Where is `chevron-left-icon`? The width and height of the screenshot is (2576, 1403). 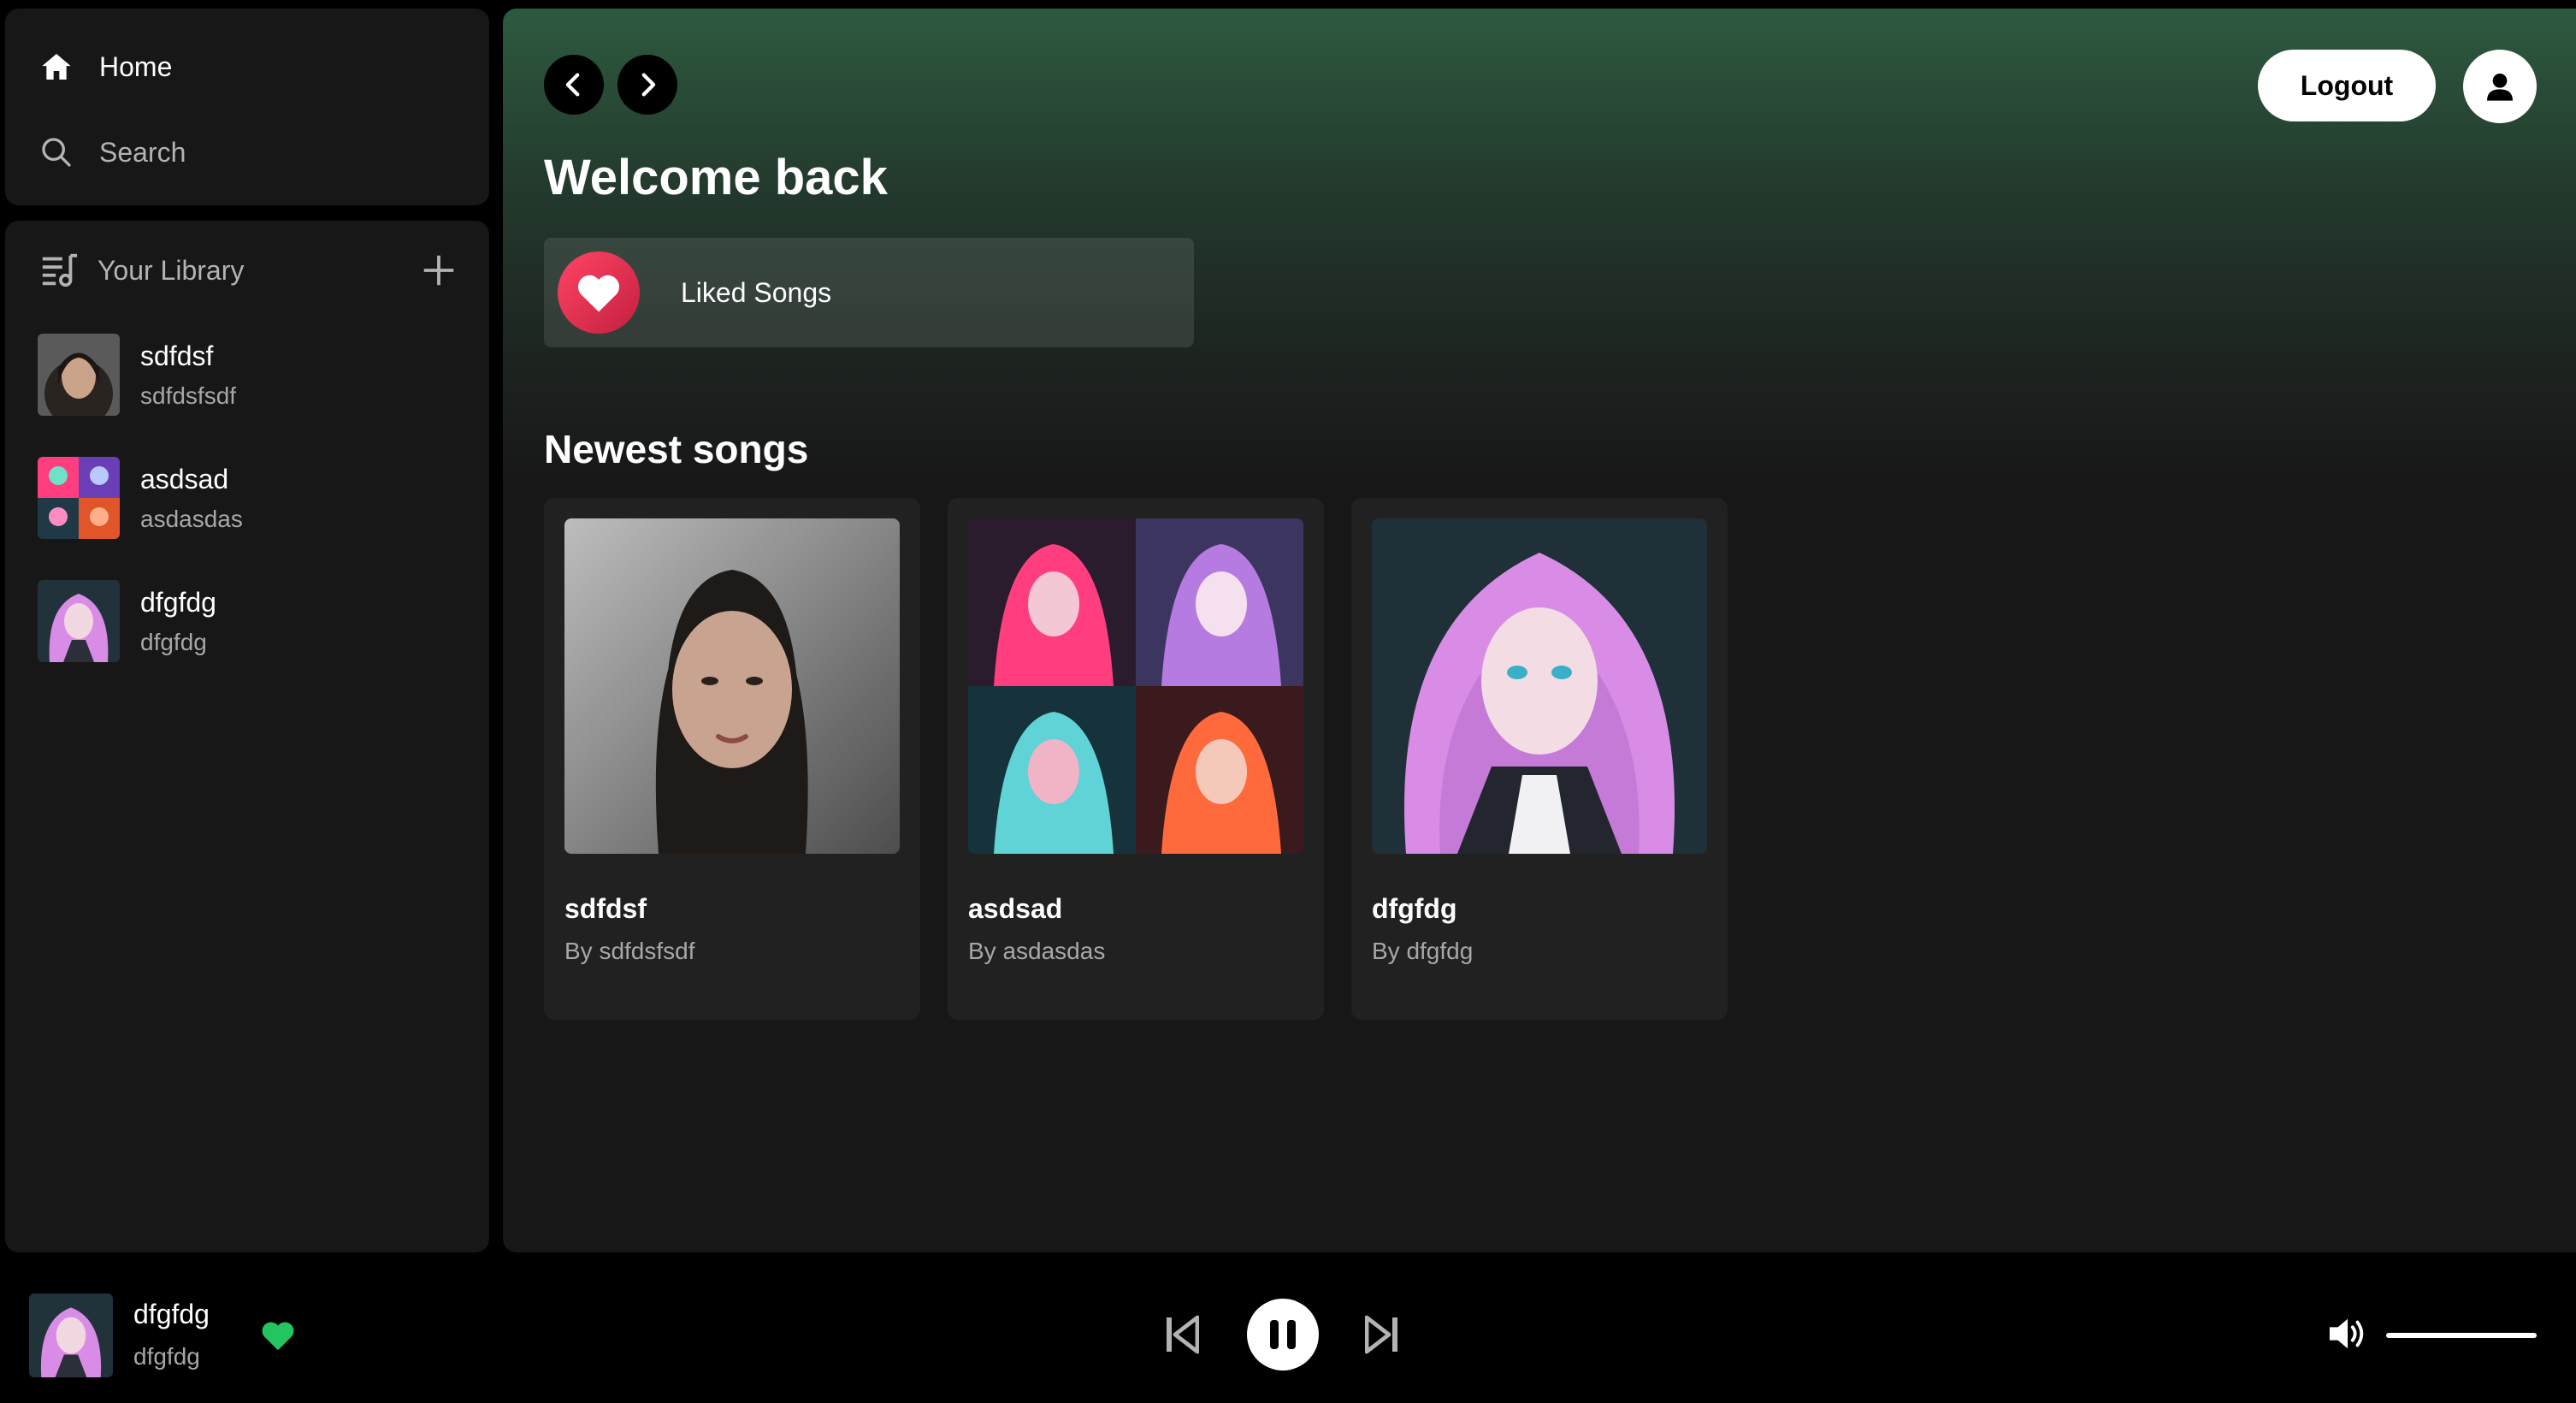
chevron-left-icon is located at coordinates (572, 85).